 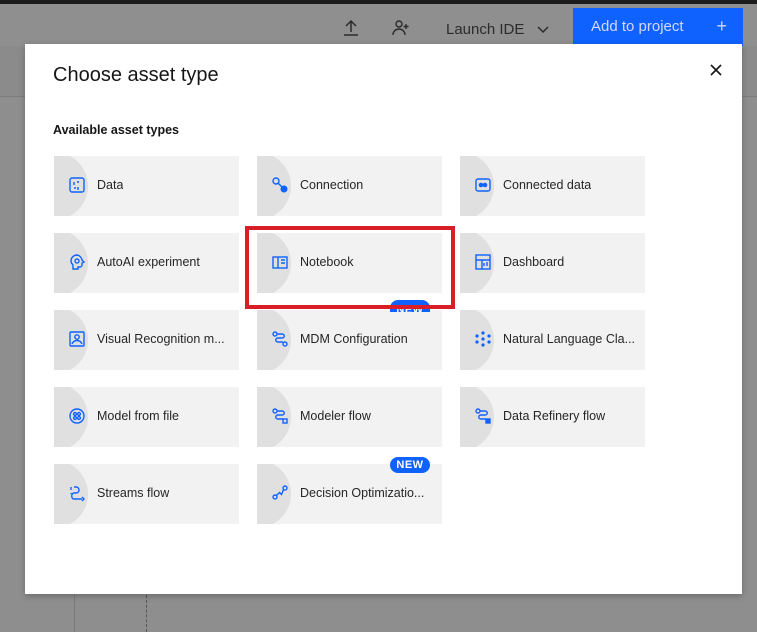 I want to click on tile-notebook: Notebook, so click(x=349, y=263).